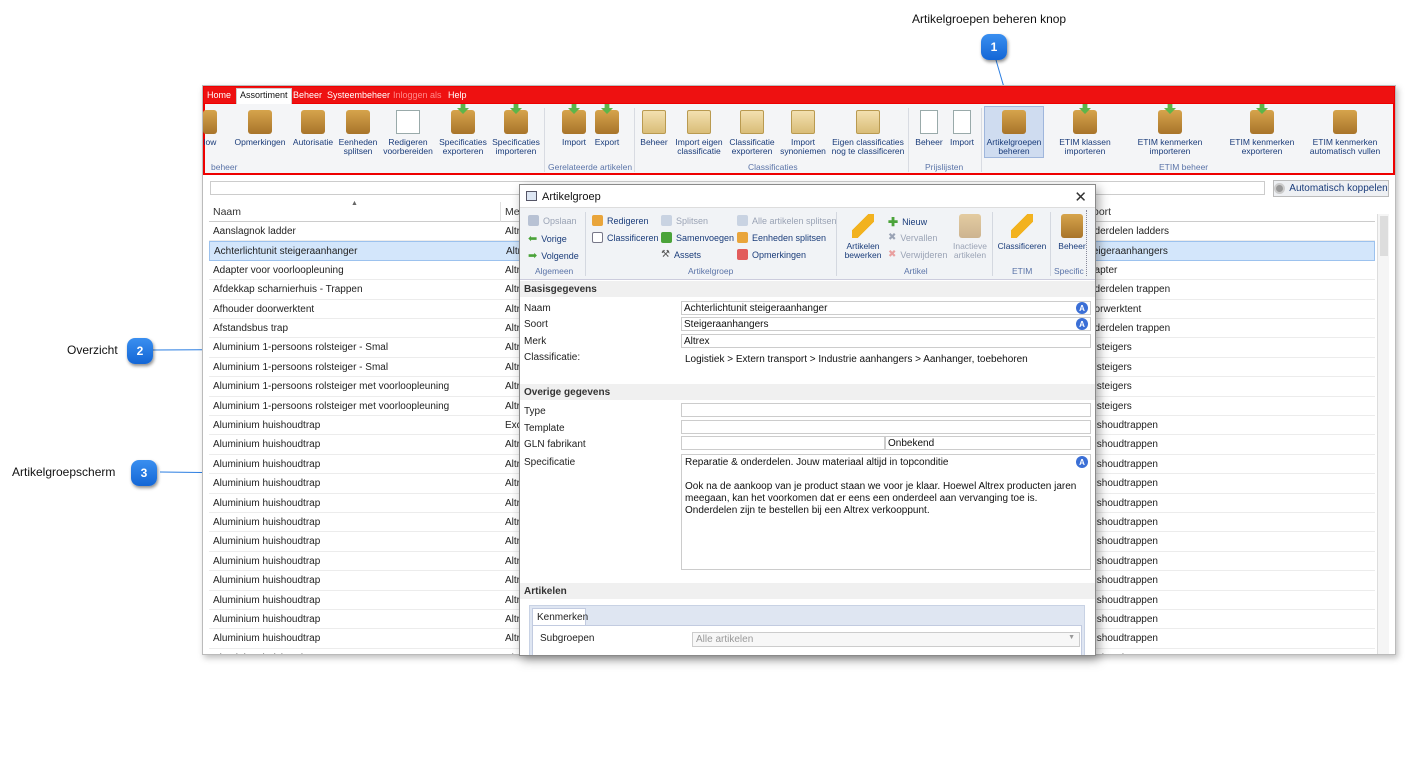 Image resolution: width=1405 pixels, height=776 pixels. I want to click on close-icon: ✕, so click(1080, 197).